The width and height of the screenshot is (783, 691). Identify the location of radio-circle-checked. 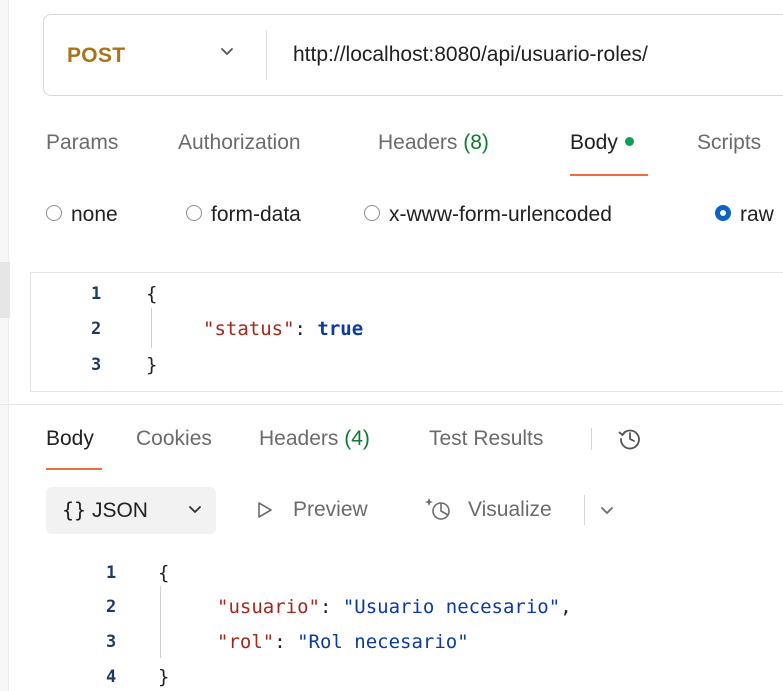
(723, 213).